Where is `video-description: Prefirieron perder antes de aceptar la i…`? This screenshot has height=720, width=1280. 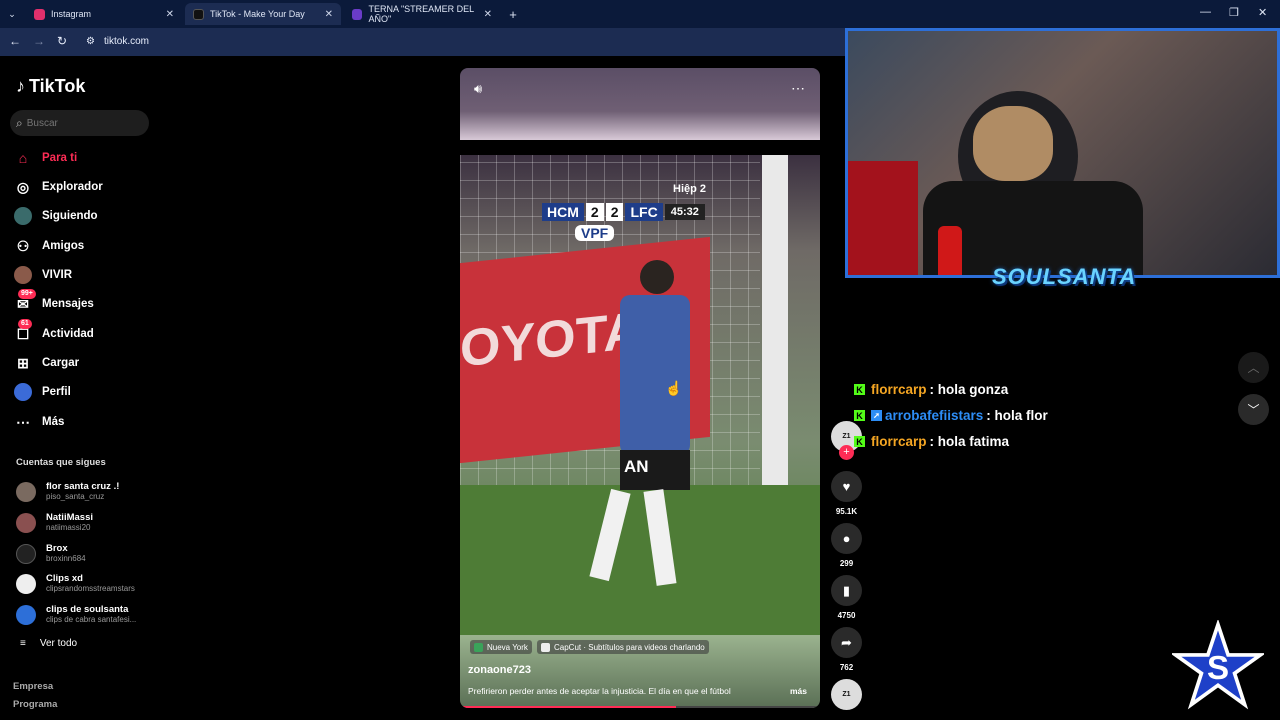
video-description: Prefirieron perder antes de aceptar la i… is located at coordinates (599, 691).